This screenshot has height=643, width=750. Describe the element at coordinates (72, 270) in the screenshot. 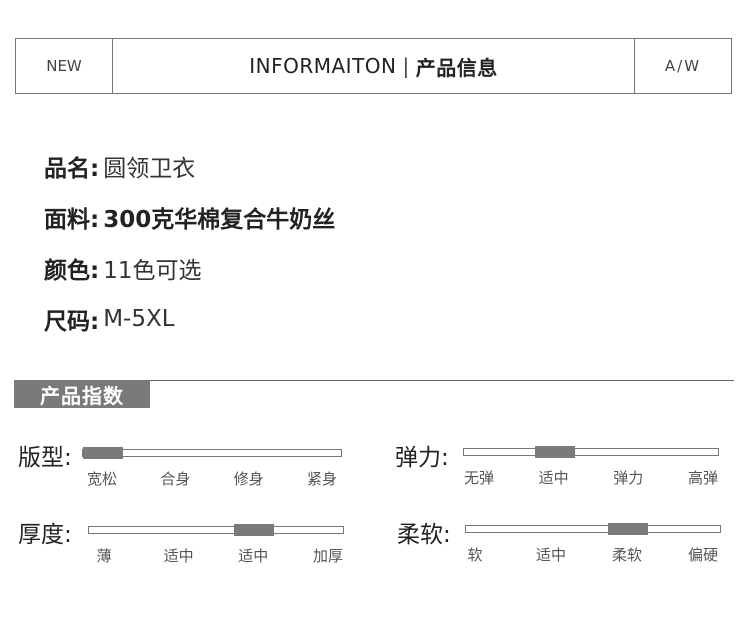

I see `info-label: 颜色:` at that location.